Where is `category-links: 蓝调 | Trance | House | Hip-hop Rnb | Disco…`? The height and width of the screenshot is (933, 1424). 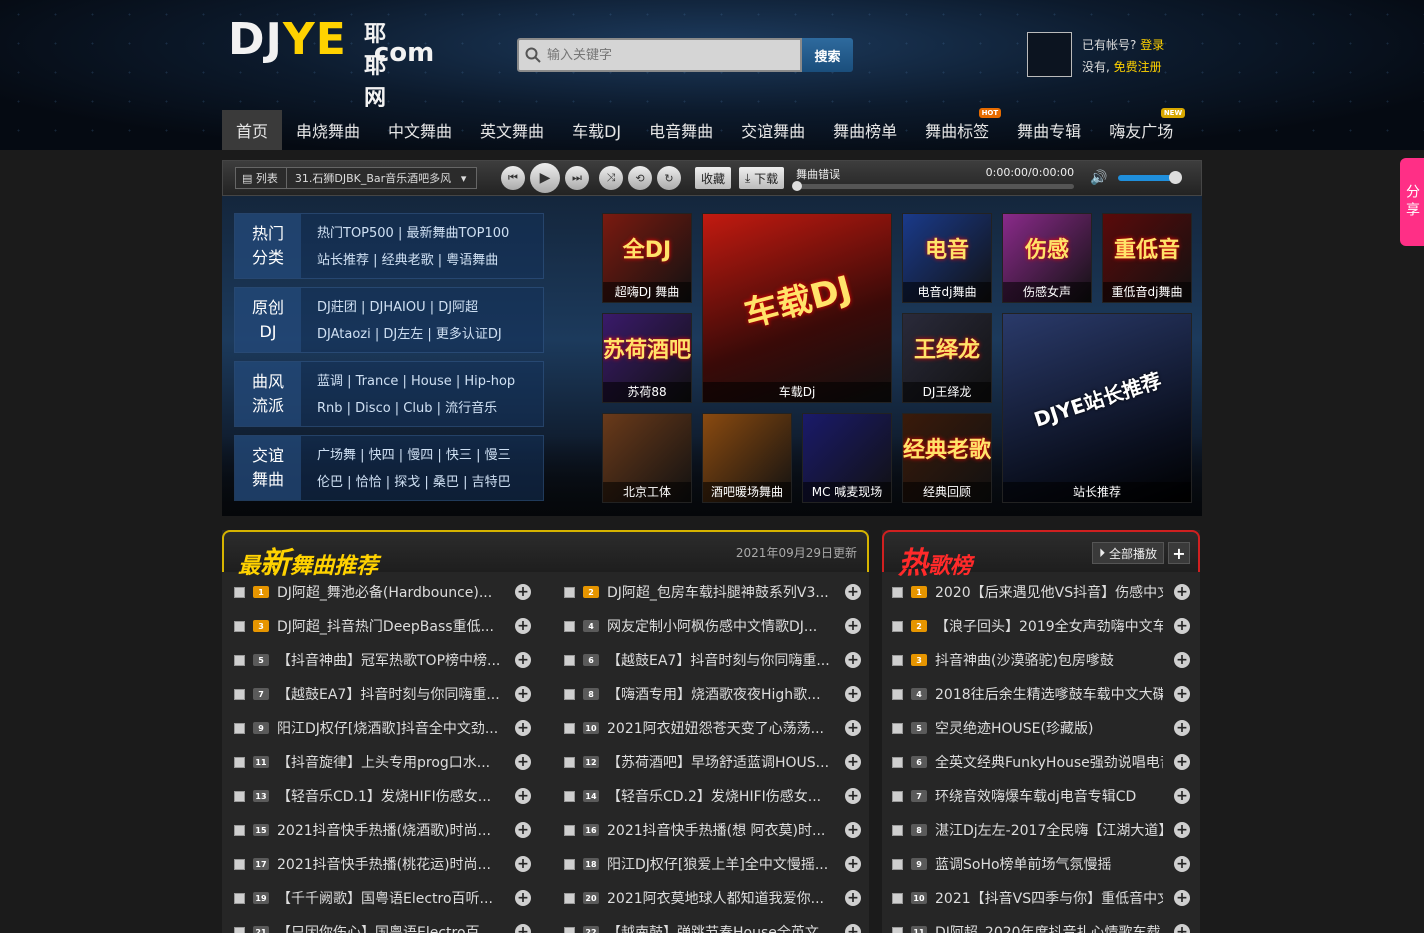
category-links: 蓝调 | Trance | House | Hip-hop Rnb | Disco… is located at coordinates (408, 394).